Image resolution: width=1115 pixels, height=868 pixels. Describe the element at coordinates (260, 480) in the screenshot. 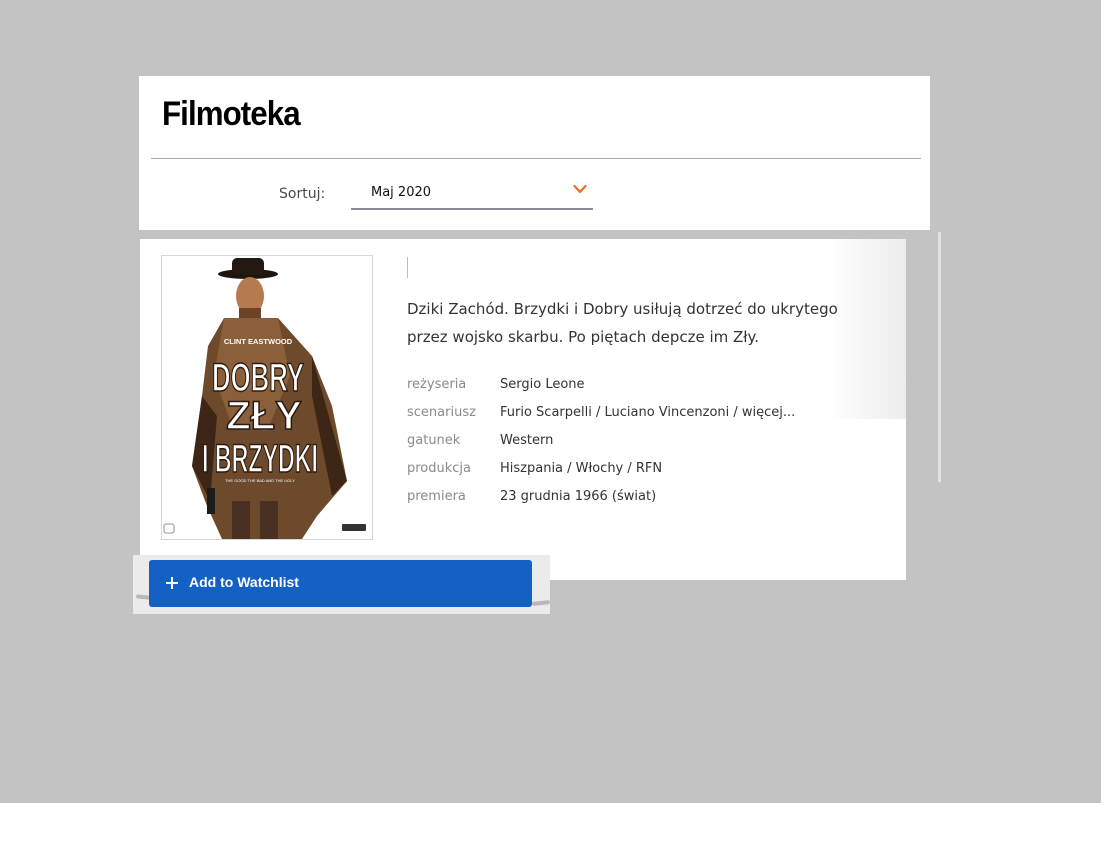

I see `poster-tagline: THE GOOD THE BAD AND THE UGLY` at that location.